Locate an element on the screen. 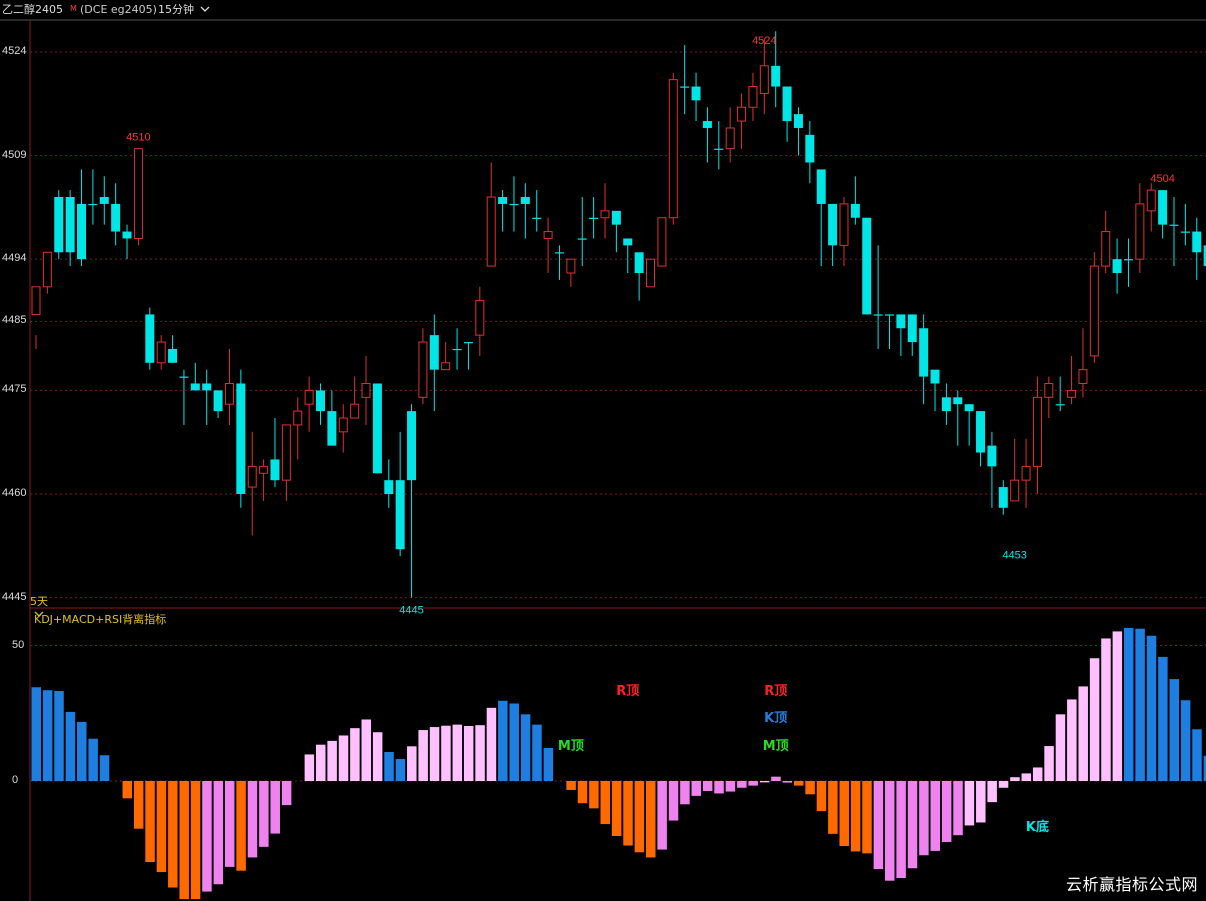  price-extreme-label: 4445 is located at coordinates (411, 611).